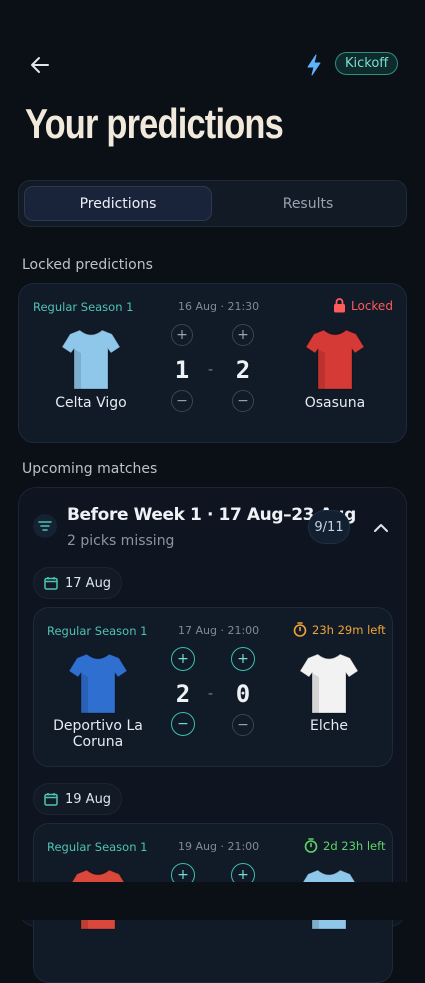  What do you see at coordinates (372, 305) in the screenshot?
I see `locked-status-label: Locked` at bounding box center [372, 305].